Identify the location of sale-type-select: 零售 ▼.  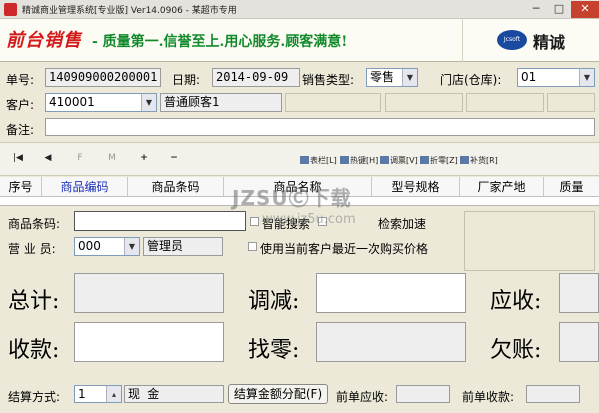
(392, 77).